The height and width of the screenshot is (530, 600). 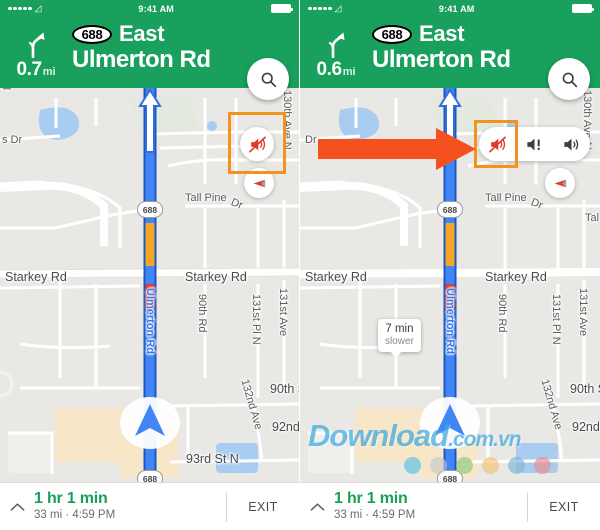 I want to click on distance-value: 0.6, so click(x=329, y=69).